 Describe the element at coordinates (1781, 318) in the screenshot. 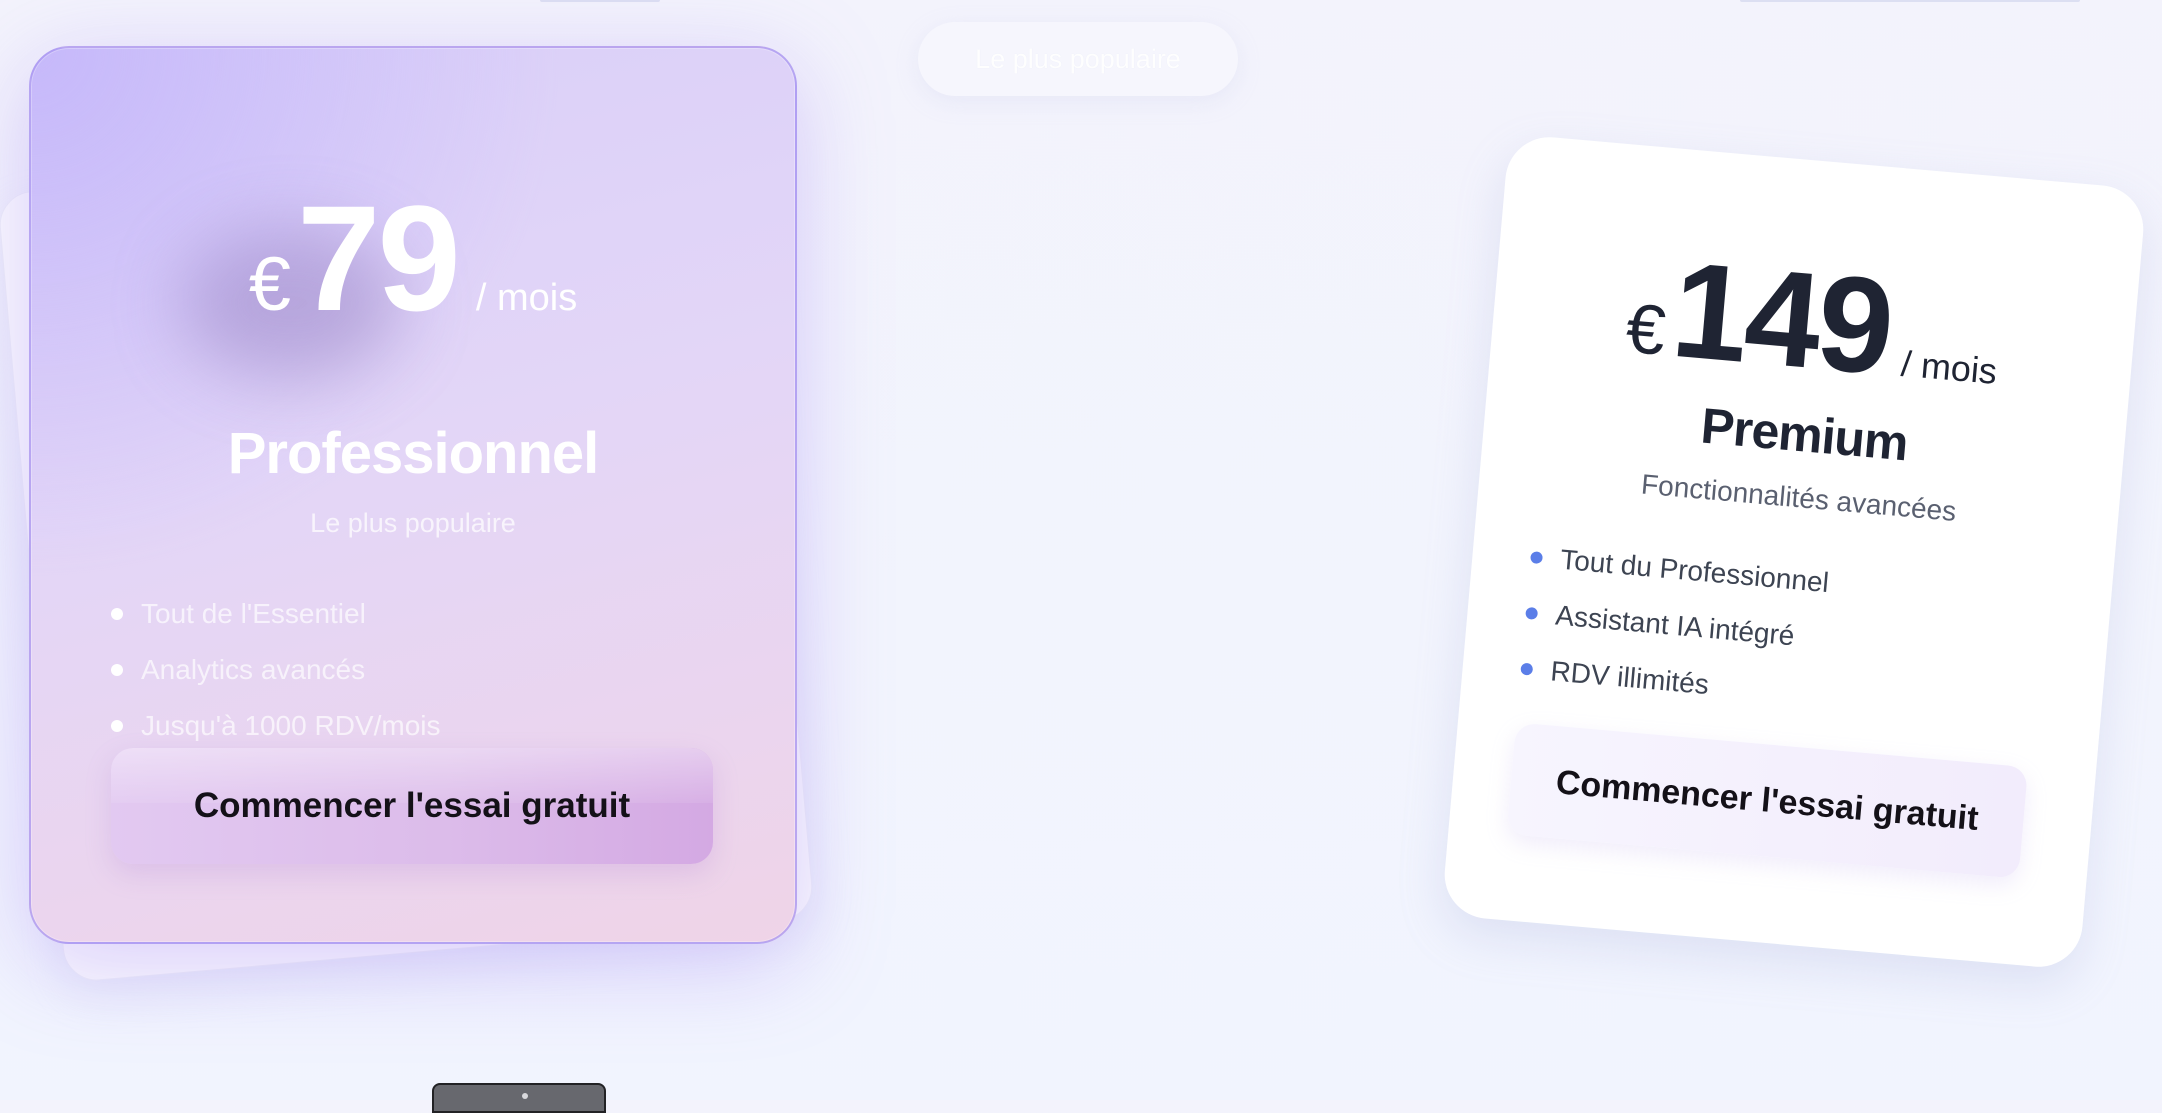

I see `price-amount: 149` at that location.